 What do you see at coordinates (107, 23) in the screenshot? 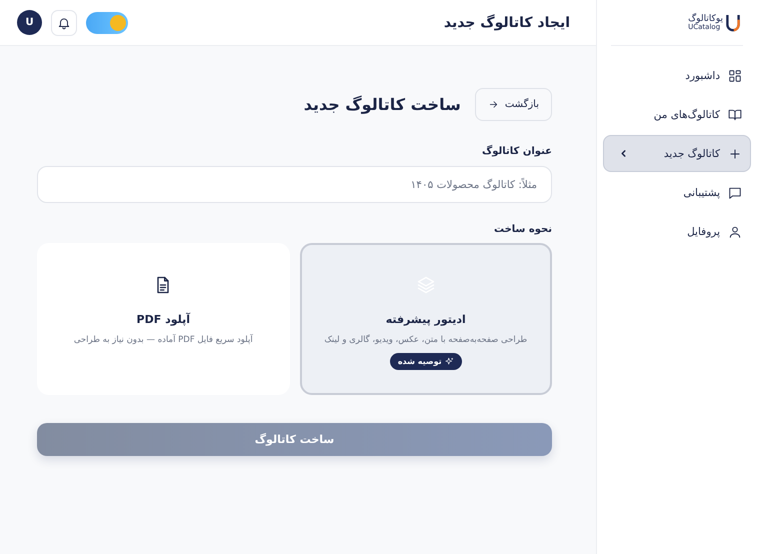
I see `theme-toggle` at bounding box center [107, 23].